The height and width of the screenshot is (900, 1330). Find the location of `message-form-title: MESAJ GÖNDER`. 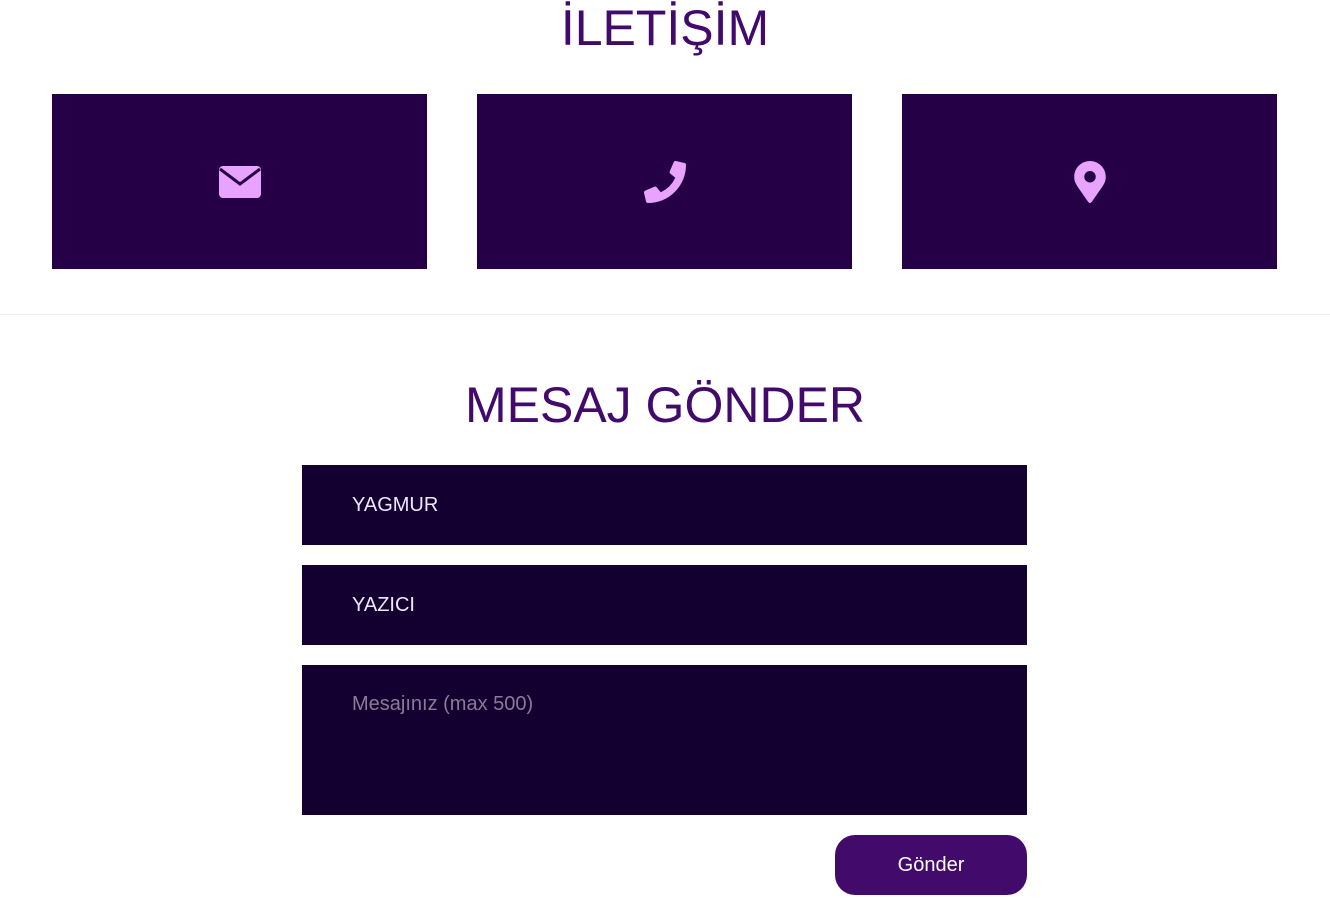

message-form-title: MESAJ GÖNDER is located at coordinates (665, 405).